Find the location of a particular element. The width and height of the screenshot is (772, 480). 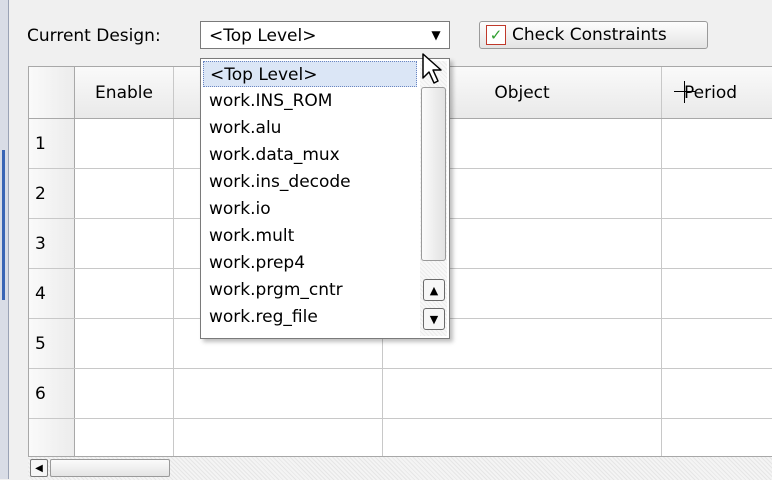

current-design-value: <Top Level> is located at coordinates (263, 36).